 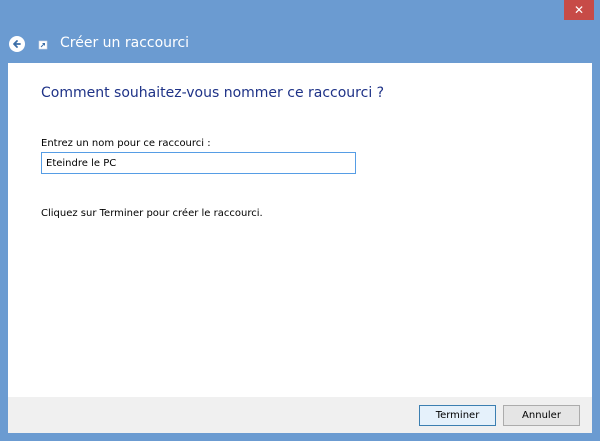 What do you see at coordinates (457, 415) in the screenshot?
I see `finish-button: Terminer` at bounding box center [457, 415].